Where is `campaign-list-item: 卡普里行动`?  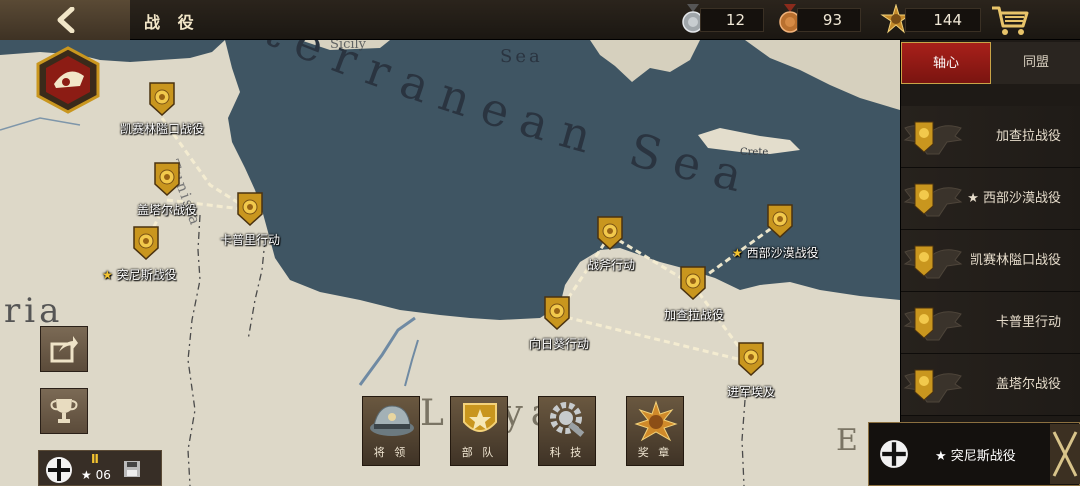
campaign-list-item: 卡普里行动 is located at coordinates (990, 323).